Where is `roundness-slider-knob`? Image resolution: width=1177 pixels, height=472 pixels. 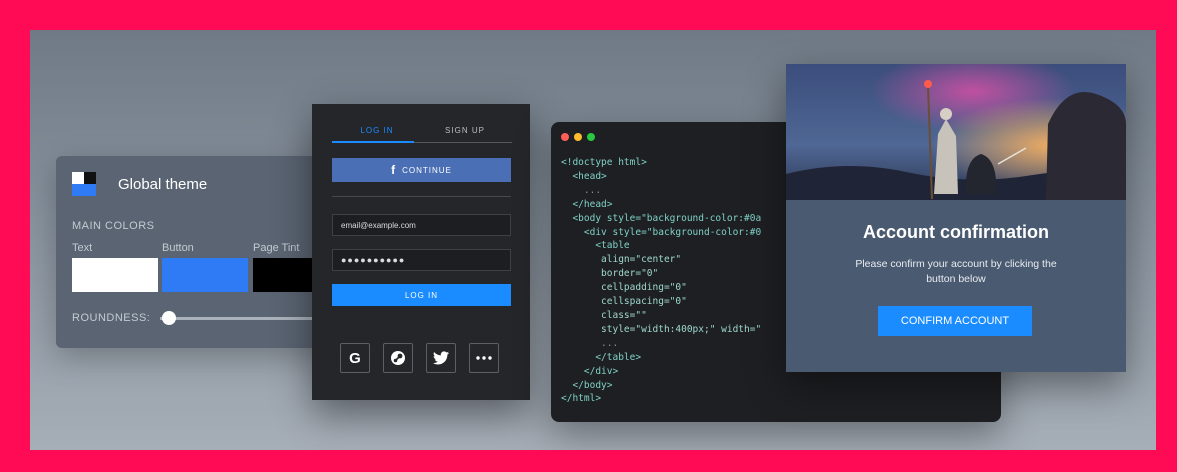 roundness-slider-knob is located at coordinates (169, 318).